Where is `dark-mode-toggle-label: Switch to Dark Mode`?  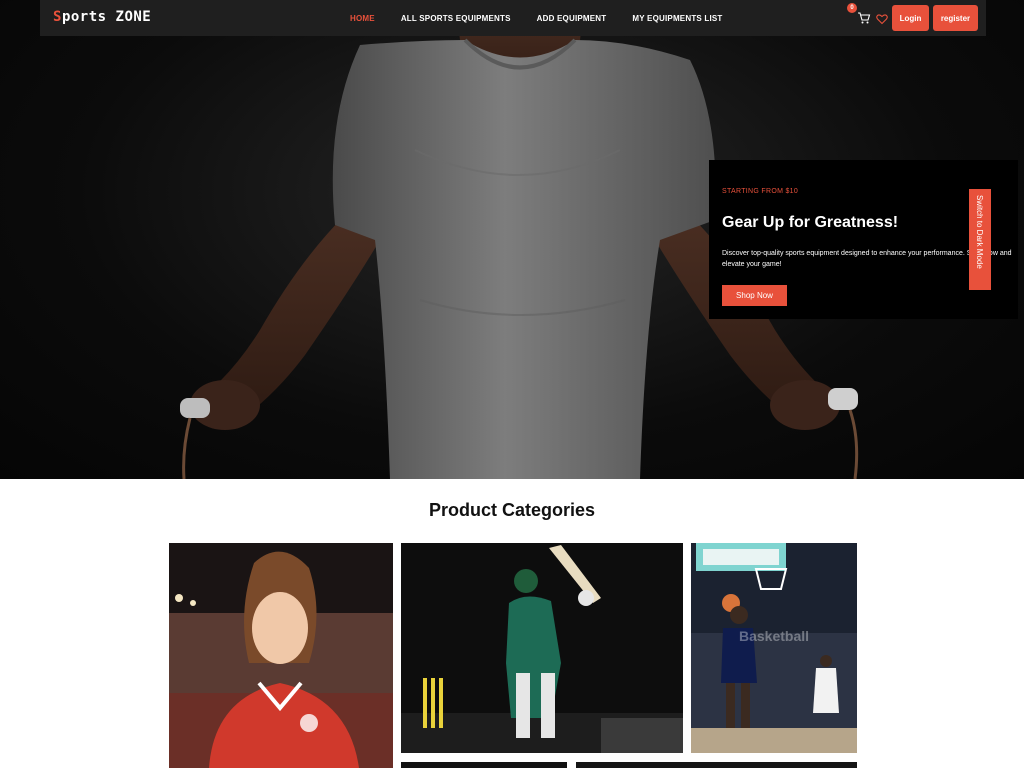
dark-mode-toggle-label: Switch to Dark Mode is located at coordinates (979, 232).